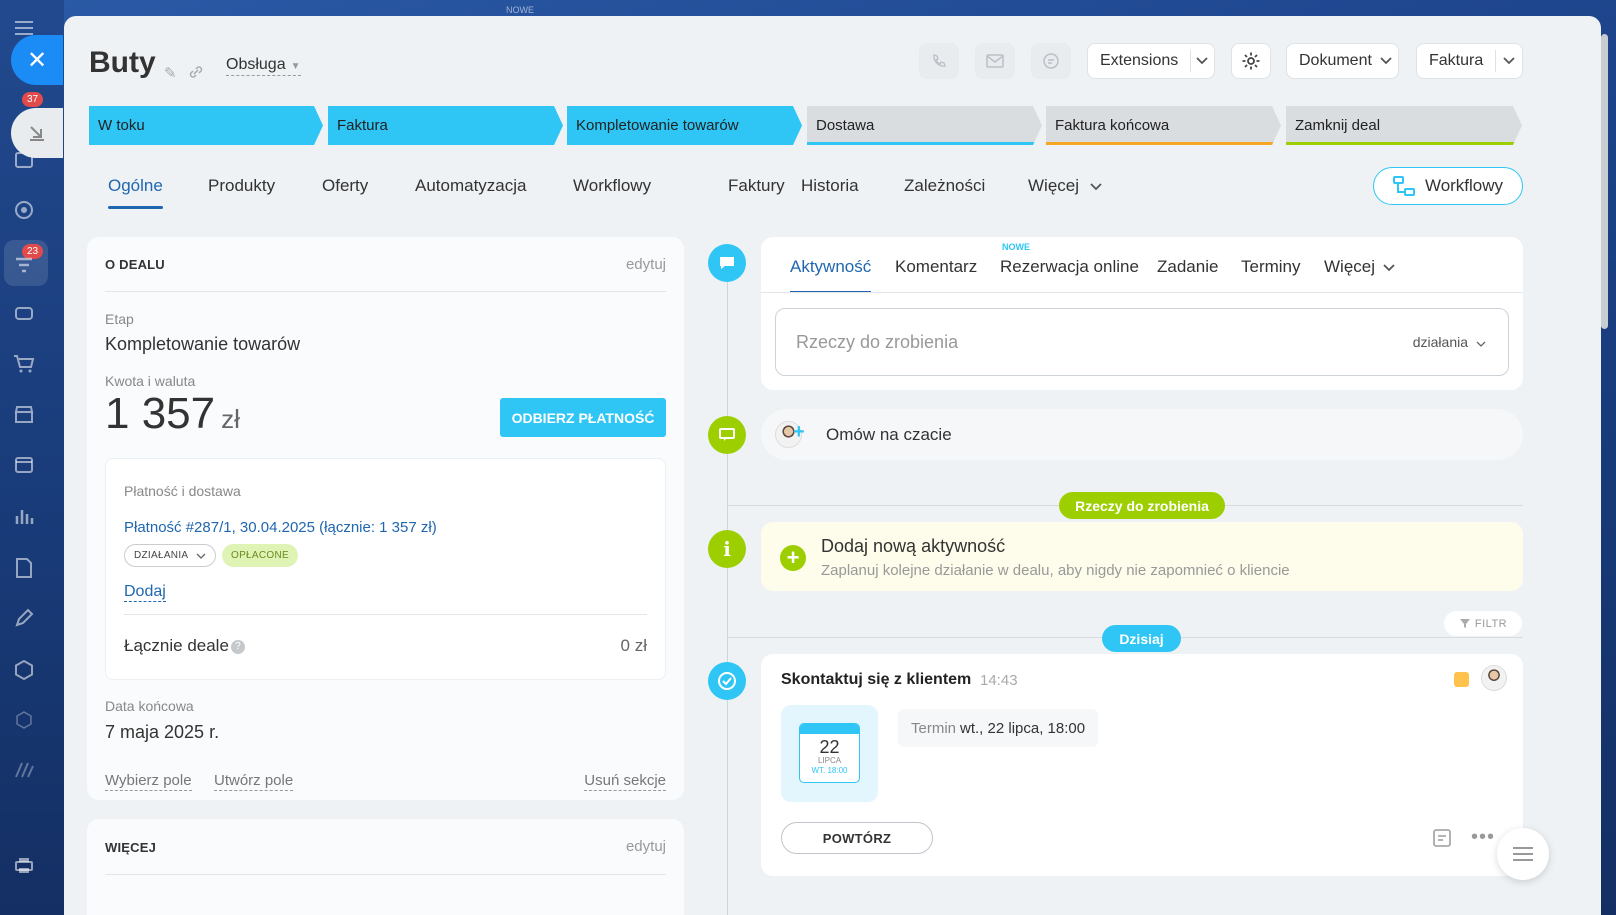 Image resolution: width=1616 pixels, height=915 pixels. Describe the element at coordinates (176, 645) in the screenshot. I see `total-deals-text: Łącznie deale` at that location.